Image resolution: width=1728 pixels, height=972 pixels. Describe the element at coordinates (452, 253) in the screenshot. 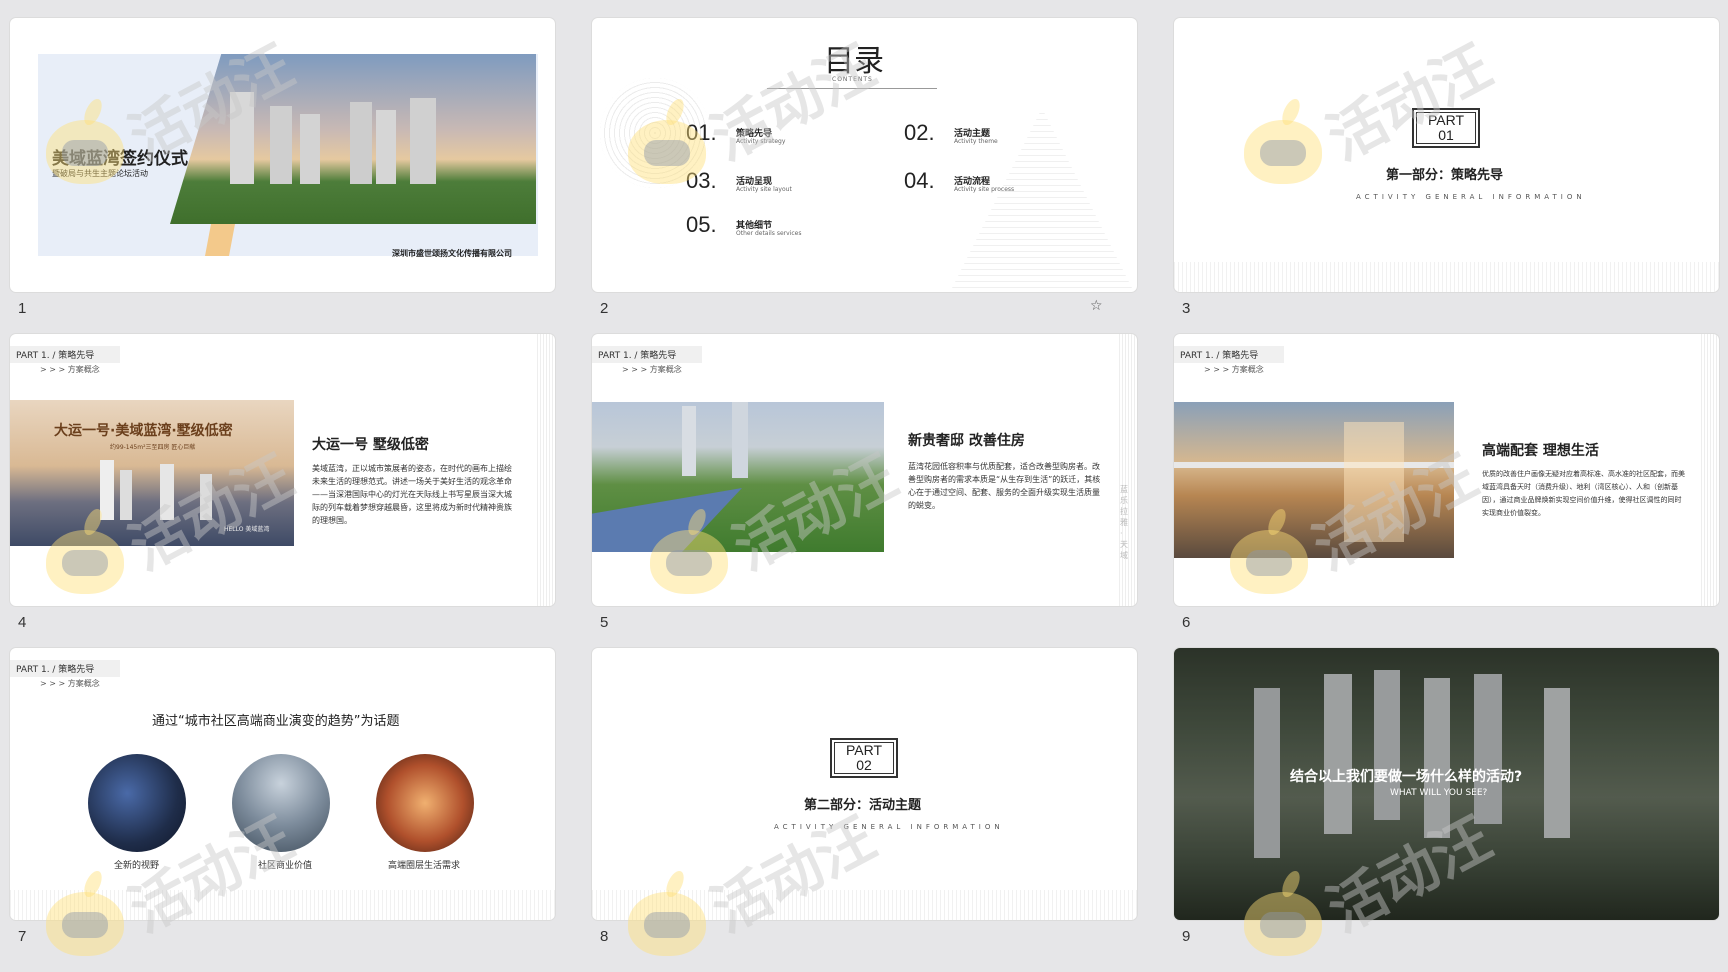

I see `slide-1-company: 深圳市盛世颂扬文化传播有限公司` at that location.